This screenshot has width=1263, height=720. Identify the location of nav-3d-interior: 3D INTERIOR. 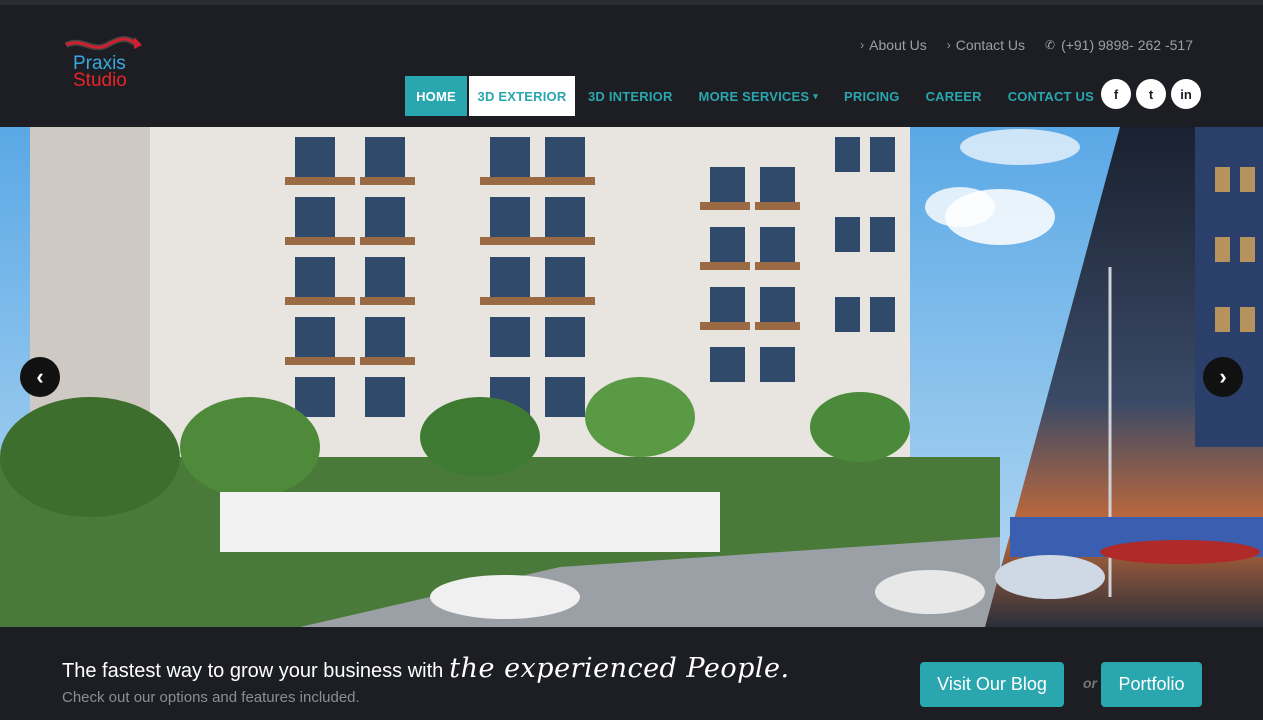
(630, 96).